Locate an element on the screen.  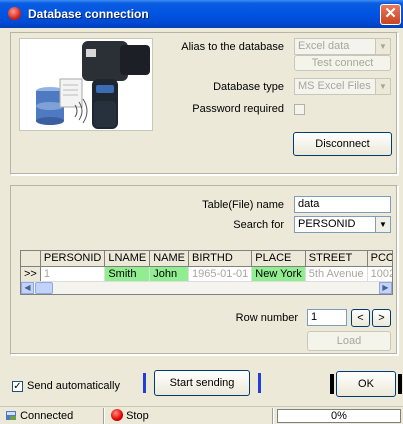
row-indicator: >> is located at coordinates (31, 273).